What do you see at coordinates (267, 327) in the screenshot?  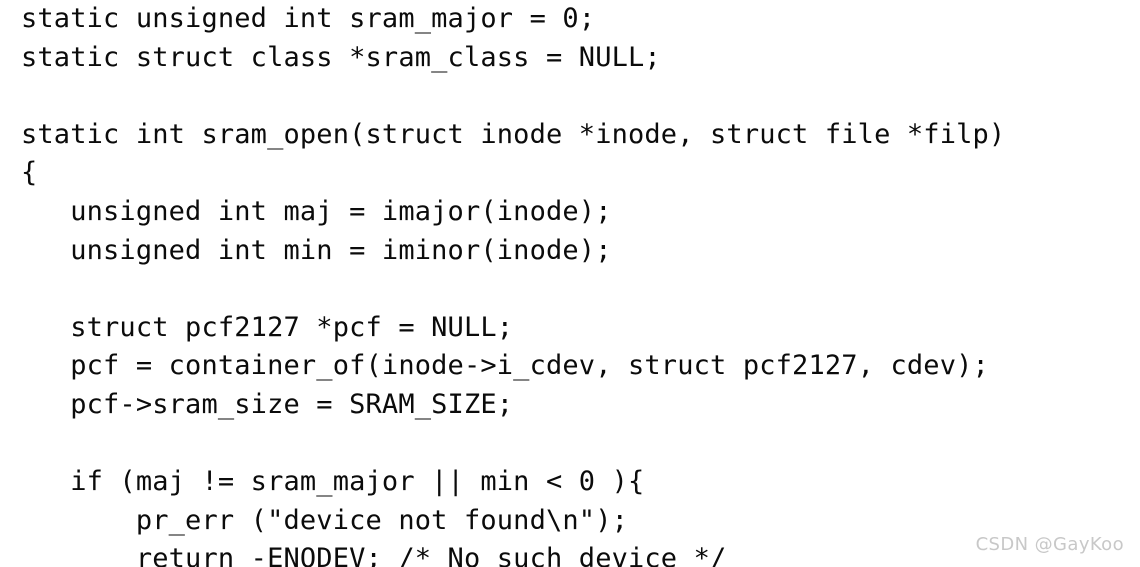 I see `code-line: struct pcf2127 *pcf = NULL;` at bounding box center [267, 327].